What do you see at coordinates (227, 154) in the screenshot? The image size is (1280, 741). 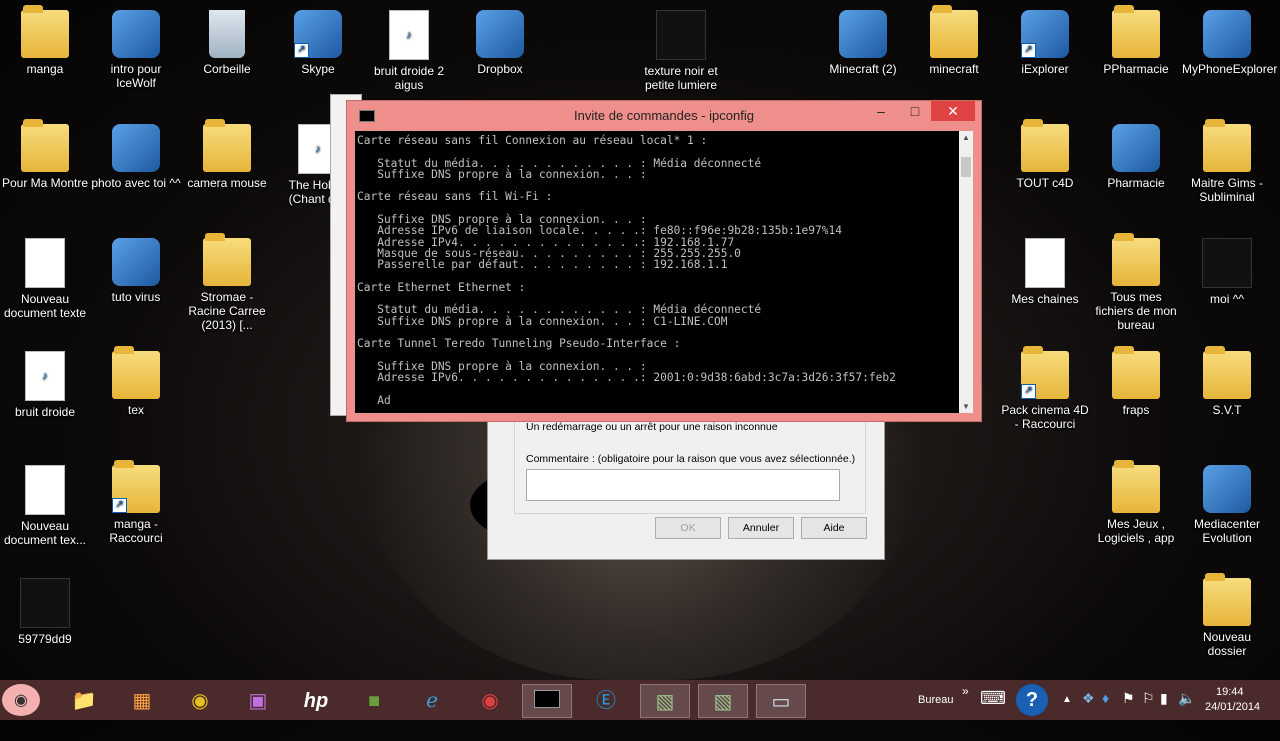 I see `desktop-icon: camera mouse` at bounding box center [227, 154].